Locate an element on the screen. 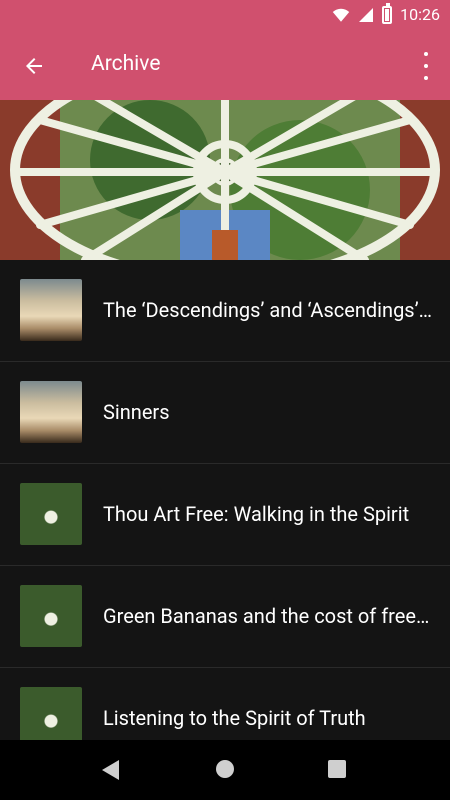  article-title: Listening to the Spirit of Truth is located at coordinates (234, 718).